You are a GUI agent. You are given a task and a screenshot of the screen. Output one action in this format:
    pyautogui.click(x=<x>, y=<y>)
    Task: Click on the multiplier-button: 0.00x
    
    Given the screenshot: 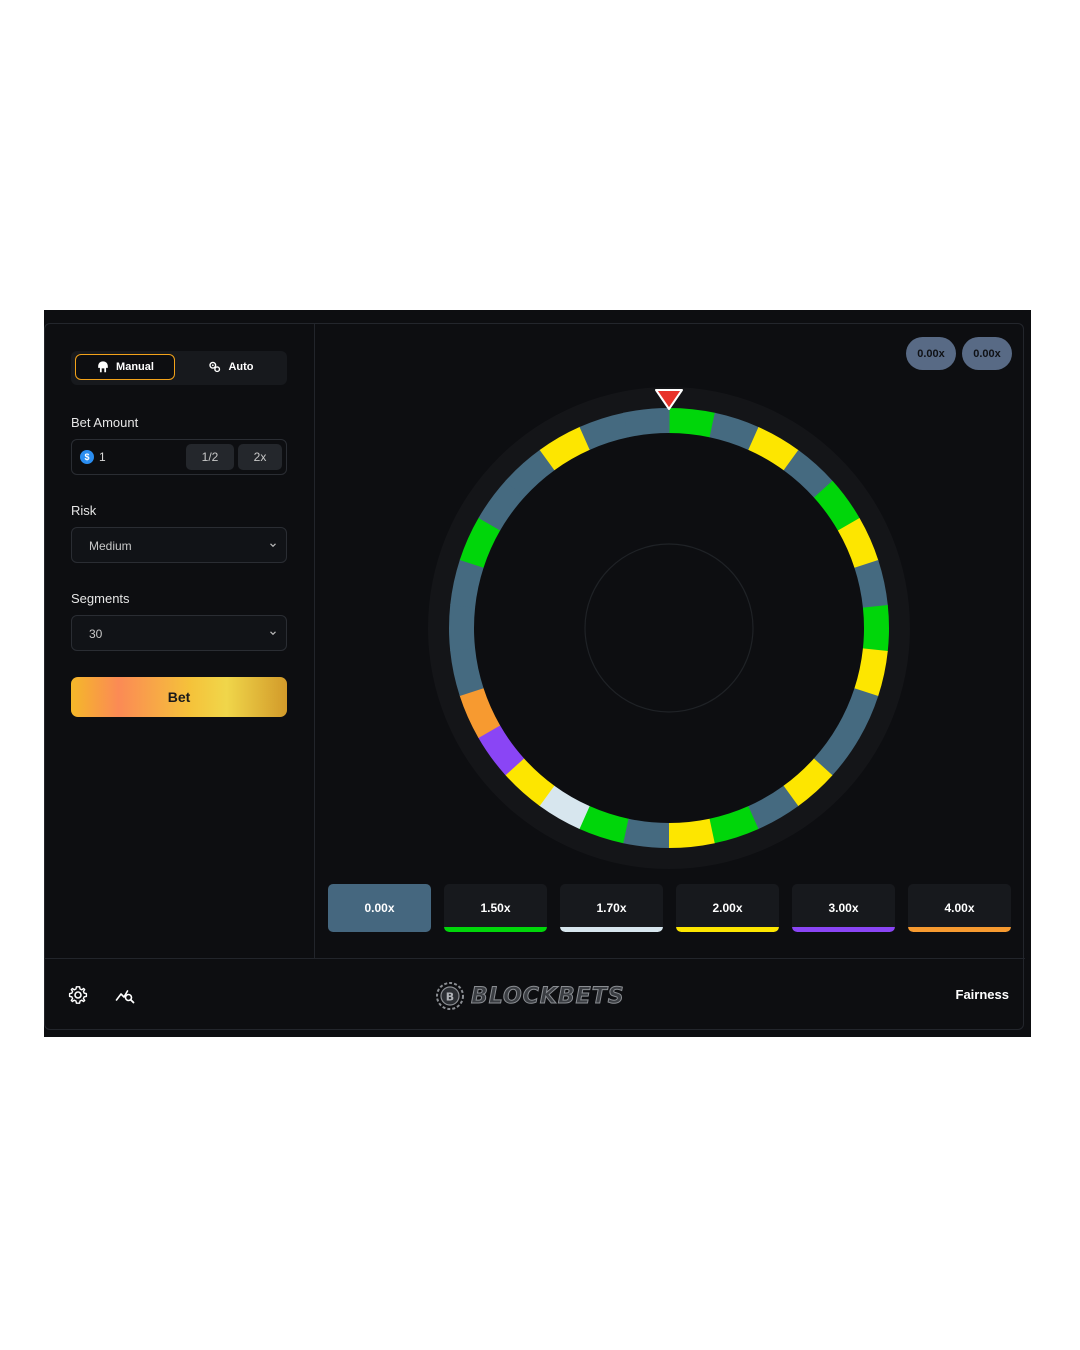 What is the action you would take?
    pyautogui.click(x=379, y=908)
    